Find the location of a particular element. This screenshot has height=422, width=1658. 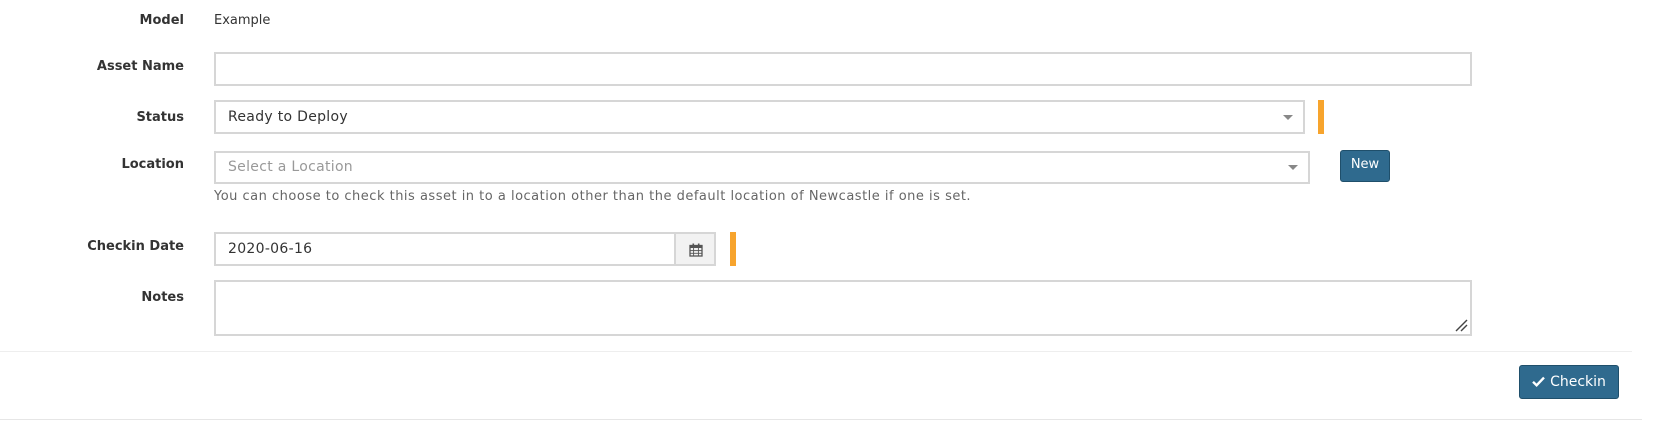

form-footer-divider is located at coordinates (816, 351).